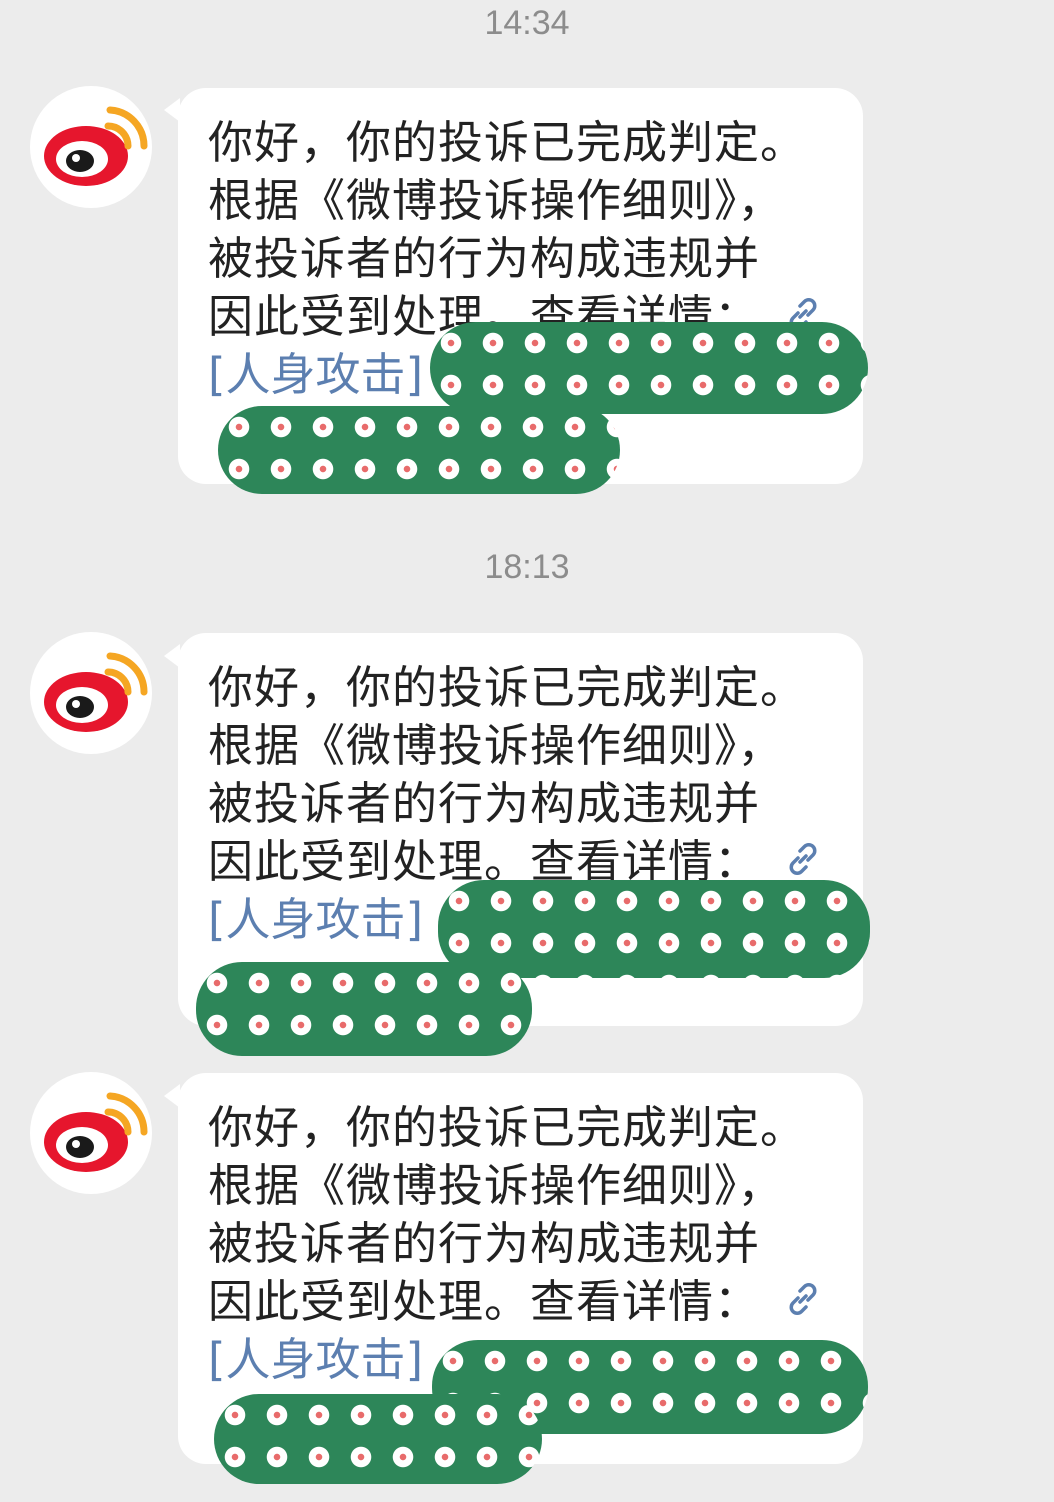  I want to click on timestamp: 18:13, so click(527, 567).